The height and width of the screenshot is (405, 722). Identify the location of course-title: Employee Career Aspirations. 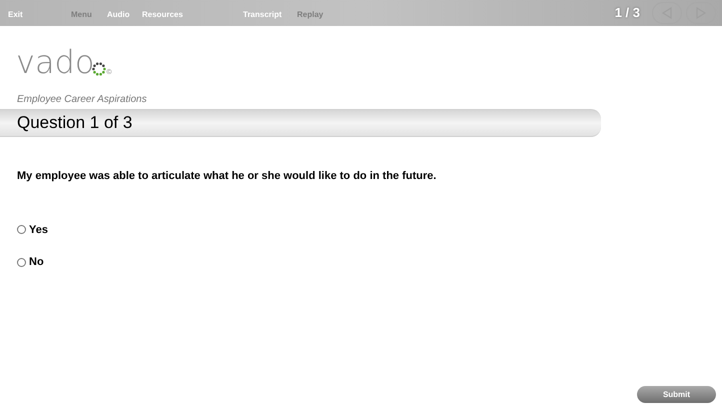
(82, 100).